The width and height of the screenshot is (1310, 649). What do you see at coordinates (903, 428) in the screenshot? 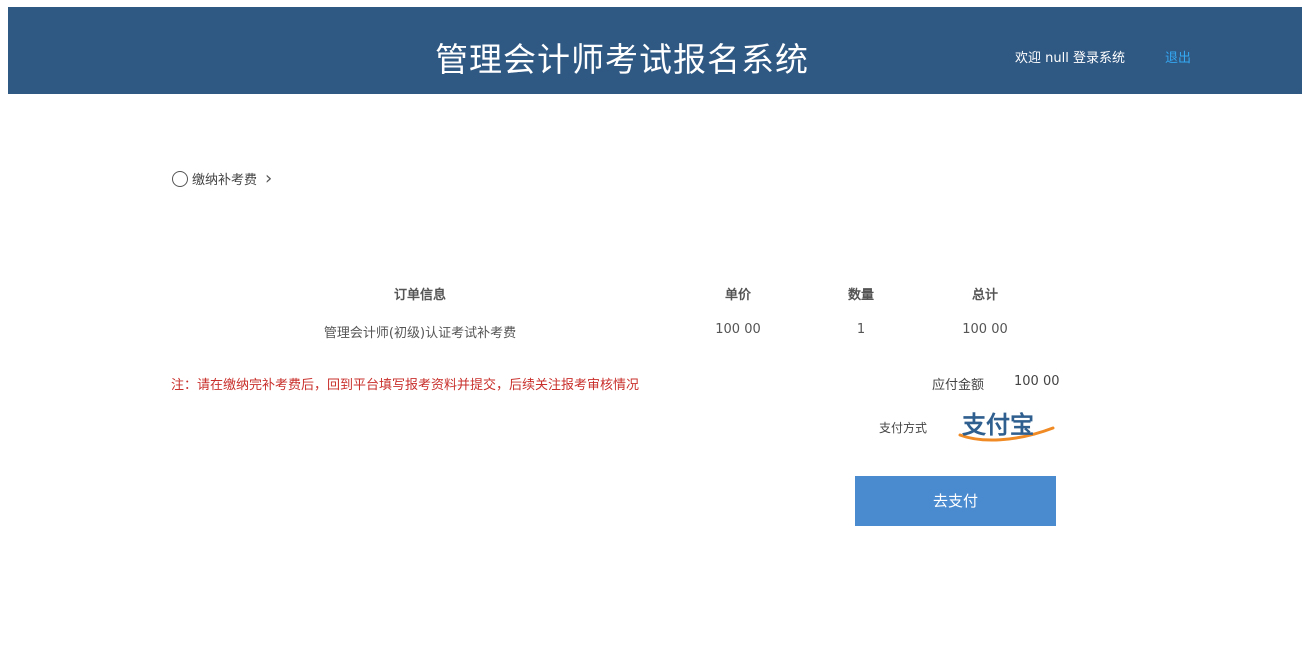
I see `payment-method-label: 支付方式` at bounding box center [903, 428].